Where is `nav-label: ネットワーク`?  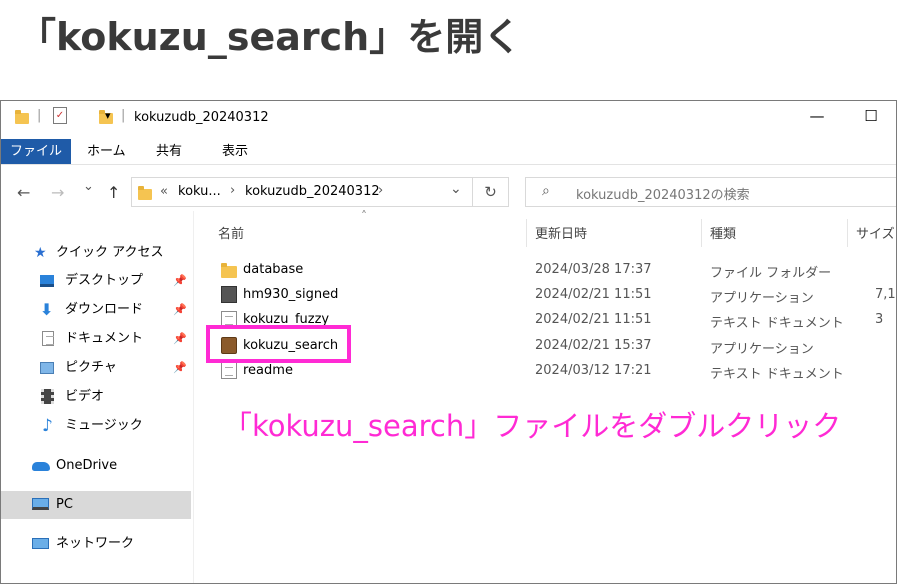 nav-label: ネットワーク is located at coordinates (95, 543).